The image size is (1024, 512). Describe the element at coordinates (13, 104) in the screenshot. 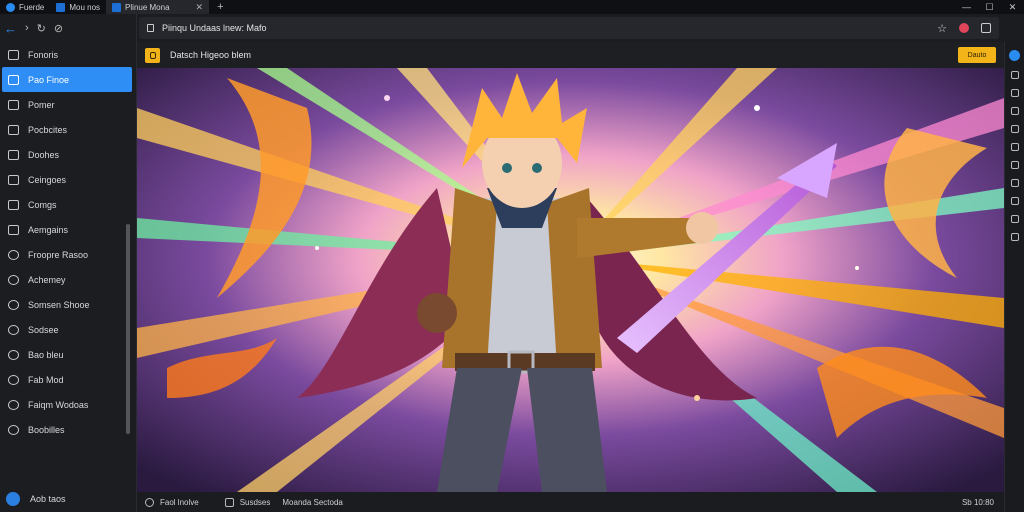

I see `home-icon` at that location.